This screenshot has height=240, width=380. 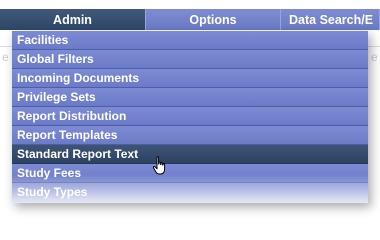 I want to click on menu-item-standard-report-text: Standard Report Text, so click(x=190, y=154).